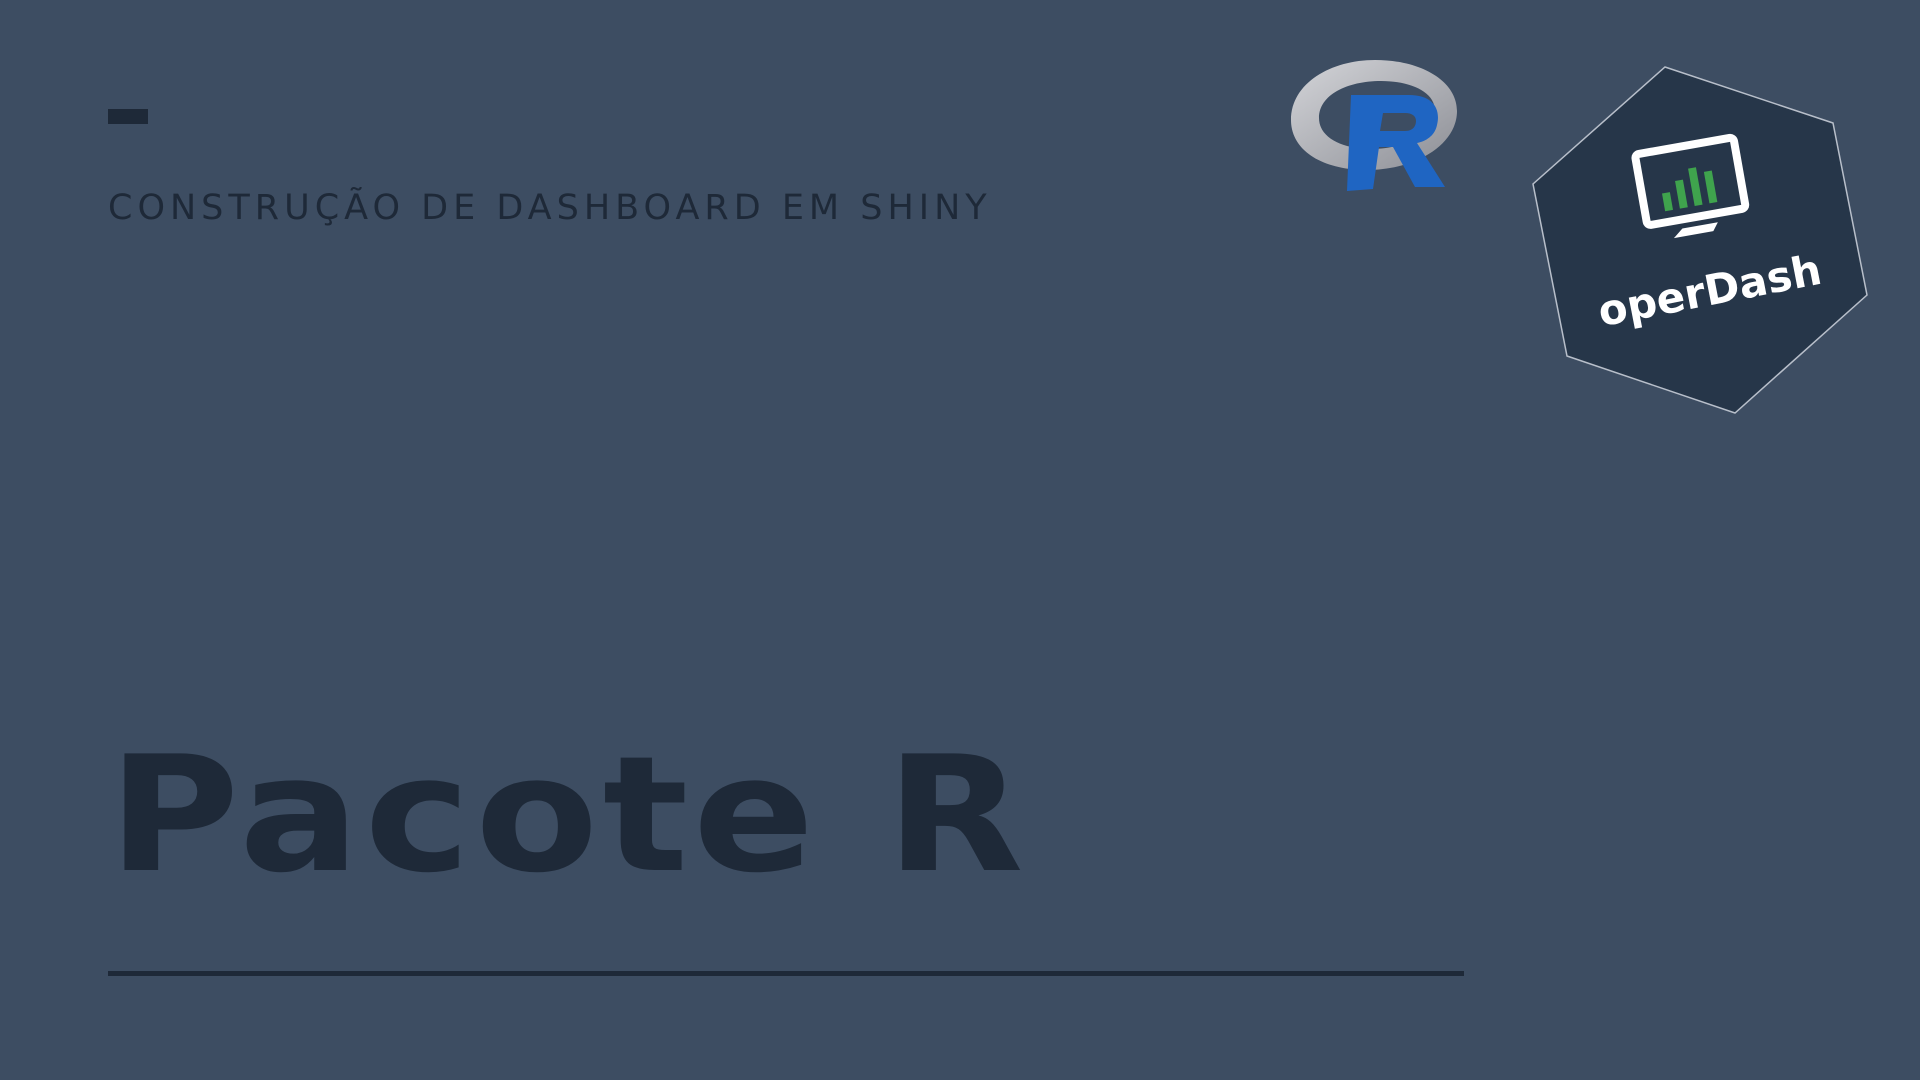 The width and height of the screenshot is (1920, 1080). Describe the element at coordinates (550, 208) in the screenshot. I see `slide-subtitle: CONSTRUÇÃO DE DASHBOARD EM SHINY` at that location.